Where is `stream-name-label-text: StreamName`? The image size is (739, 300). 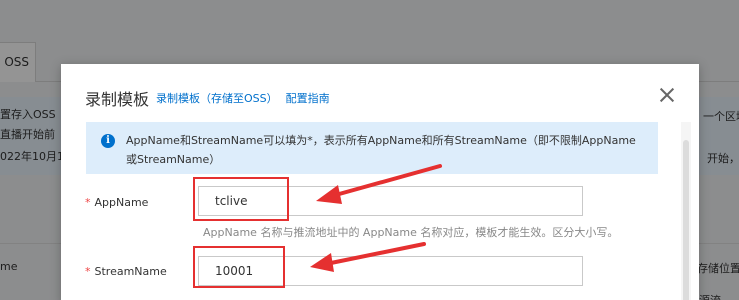 stream-name-label-text: StreamName is located at coordinates (130, 271).